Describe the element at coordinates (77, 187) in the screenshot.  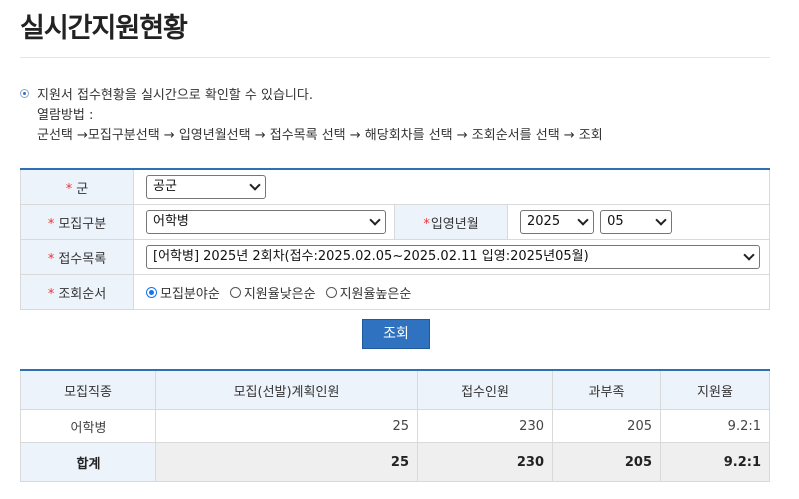
I see `branch-label: * 군` at that location.